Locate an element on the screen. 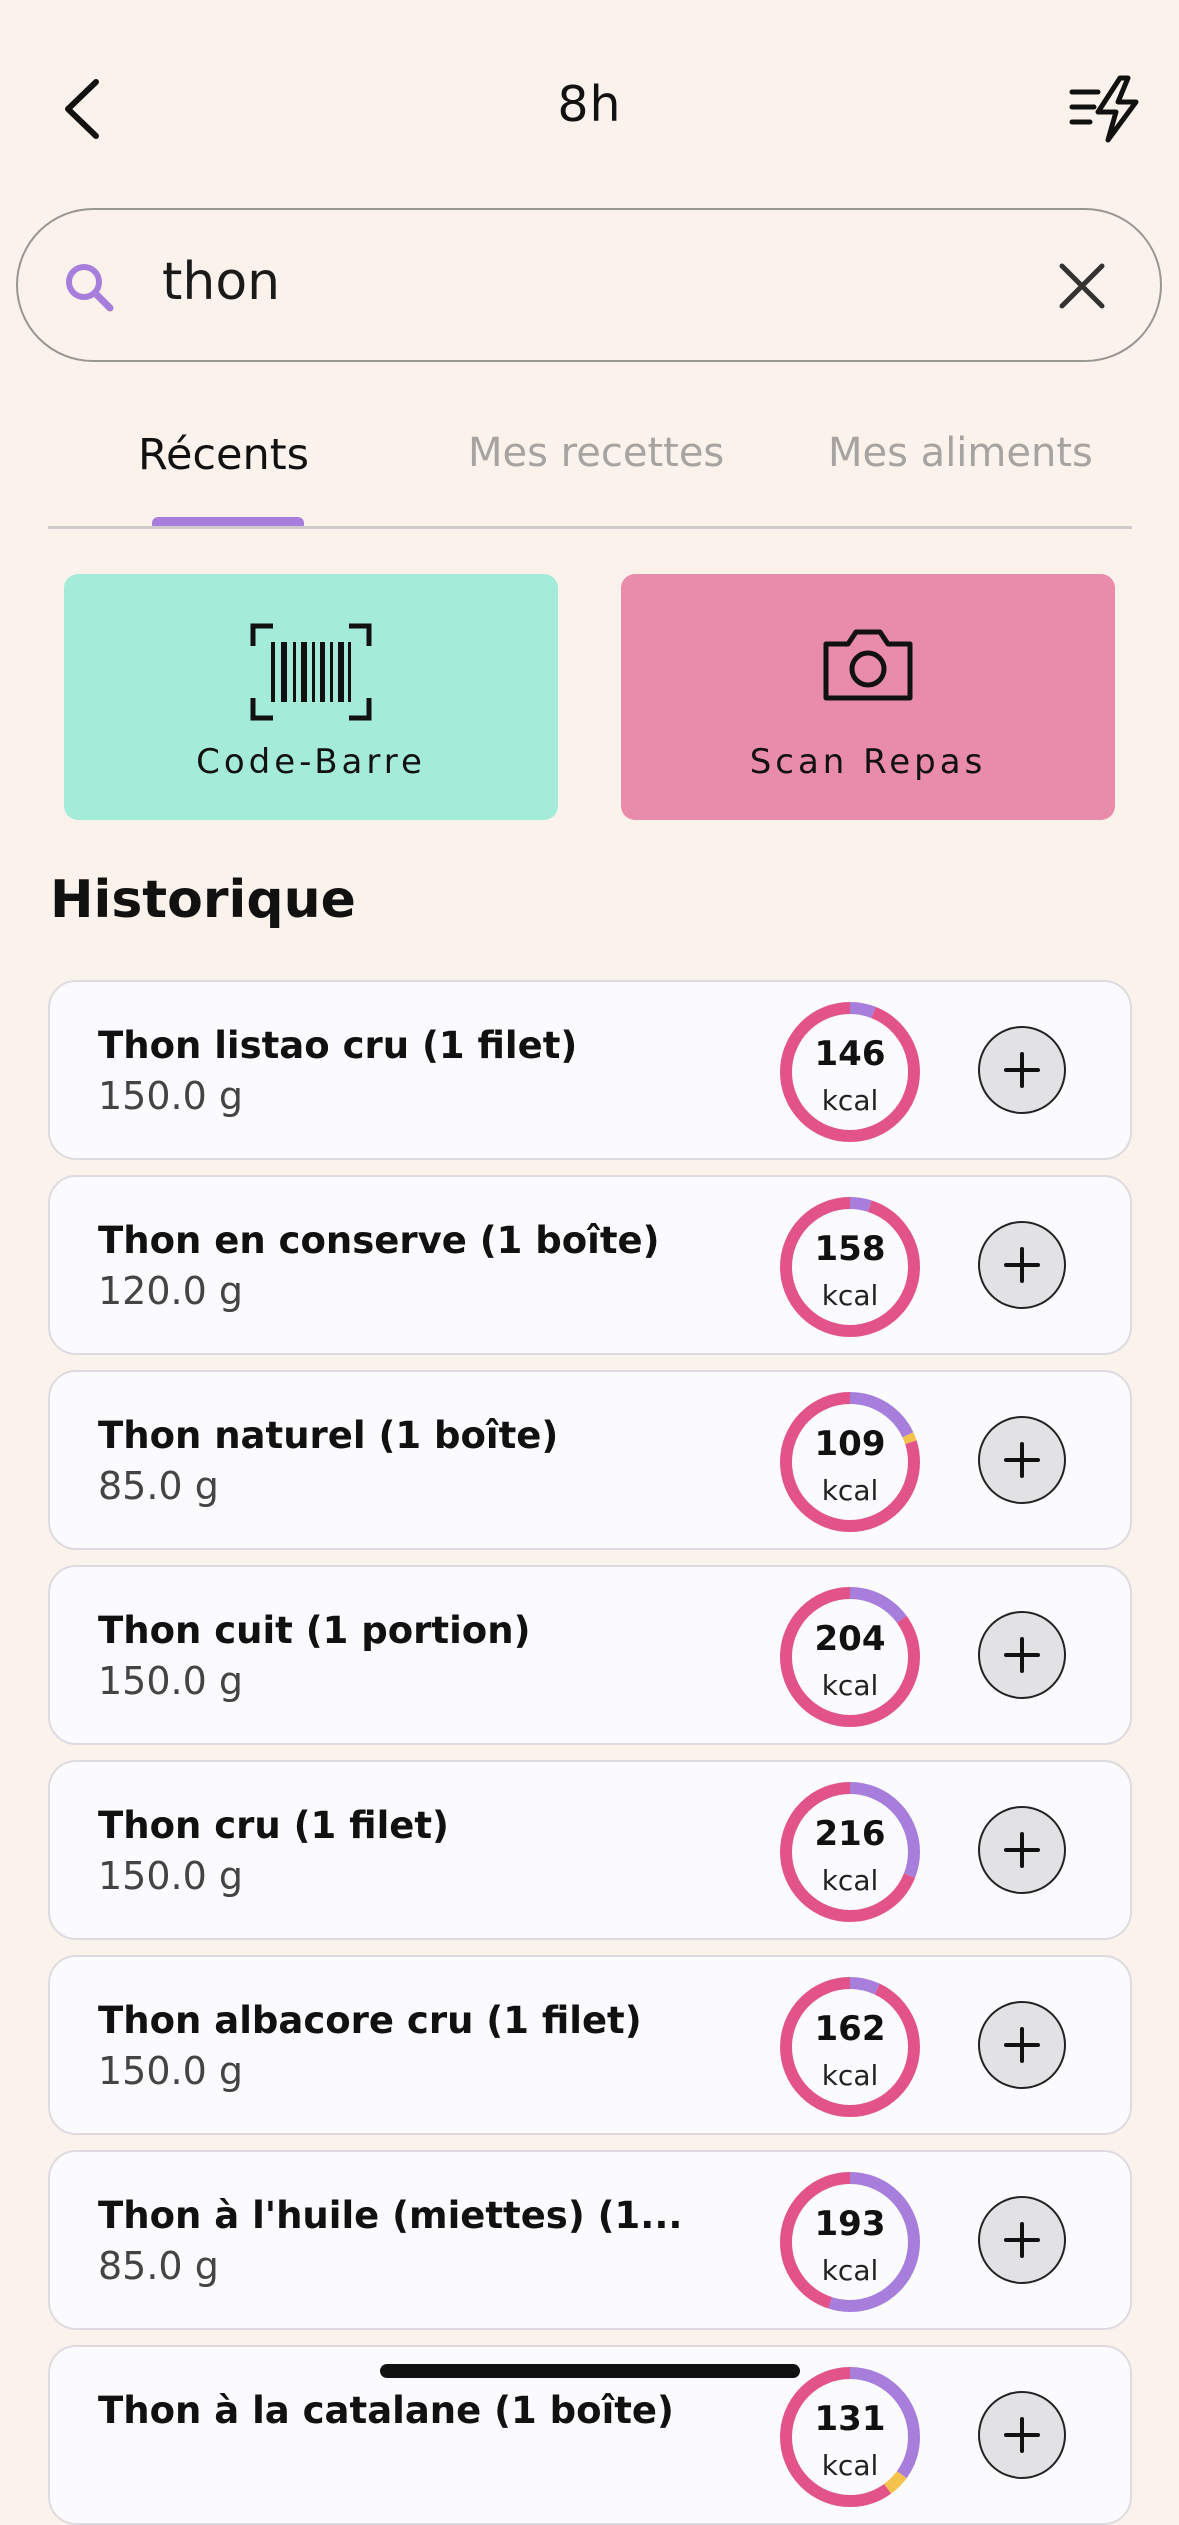 The height and width of the screenshot is (2525, 1179). tab-bar: Récents Mes recettes Mes aliments is located at coordinates (590, 469).